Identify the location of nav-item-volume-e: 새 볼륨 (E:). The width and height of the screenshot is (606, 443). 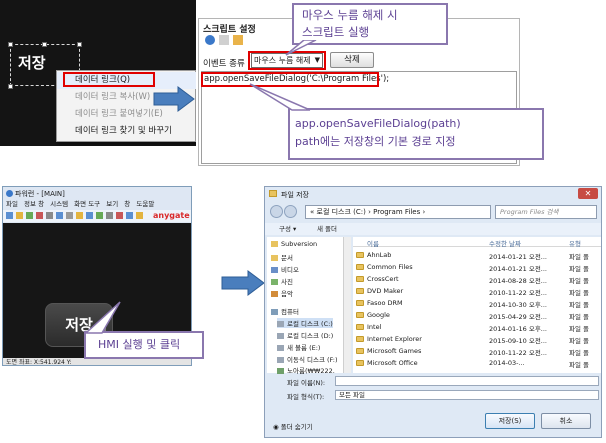
(298, 347).